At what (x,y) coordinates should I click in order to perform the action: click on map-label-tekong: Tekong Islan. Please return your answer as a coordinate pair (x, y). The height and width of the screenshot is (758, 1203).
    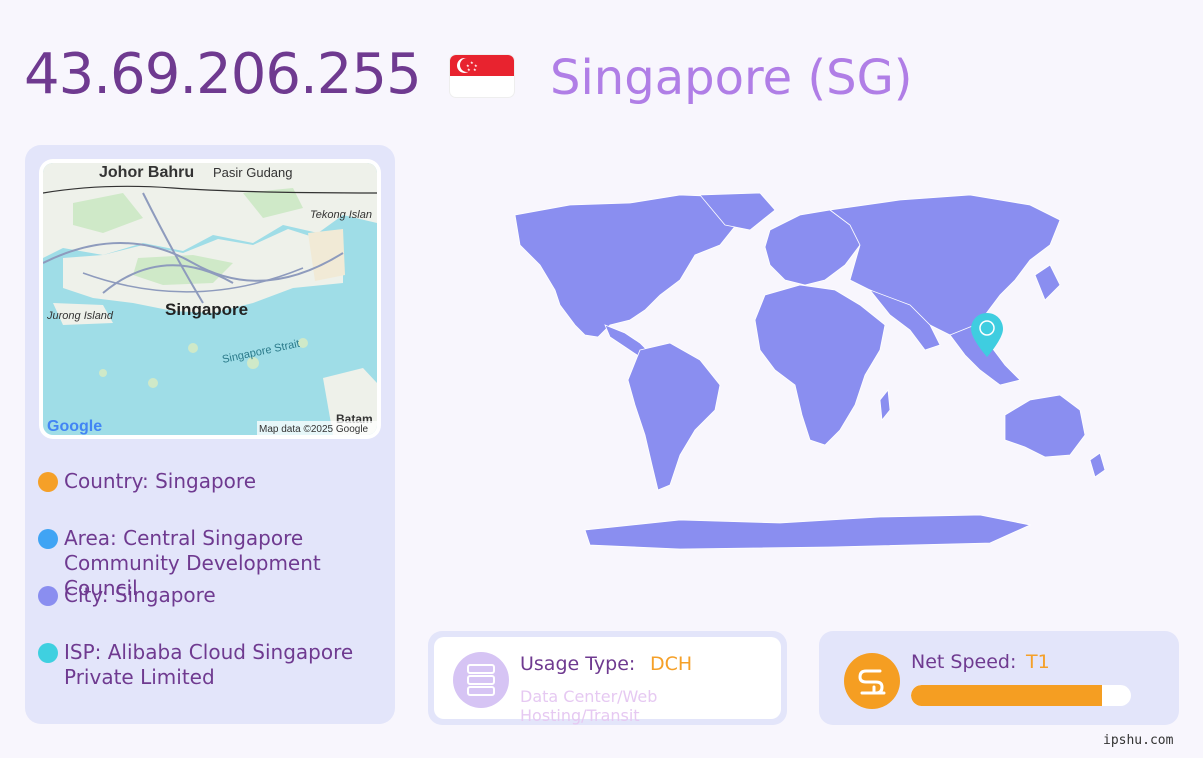
    Looking at the image, I should click on (341, 215).